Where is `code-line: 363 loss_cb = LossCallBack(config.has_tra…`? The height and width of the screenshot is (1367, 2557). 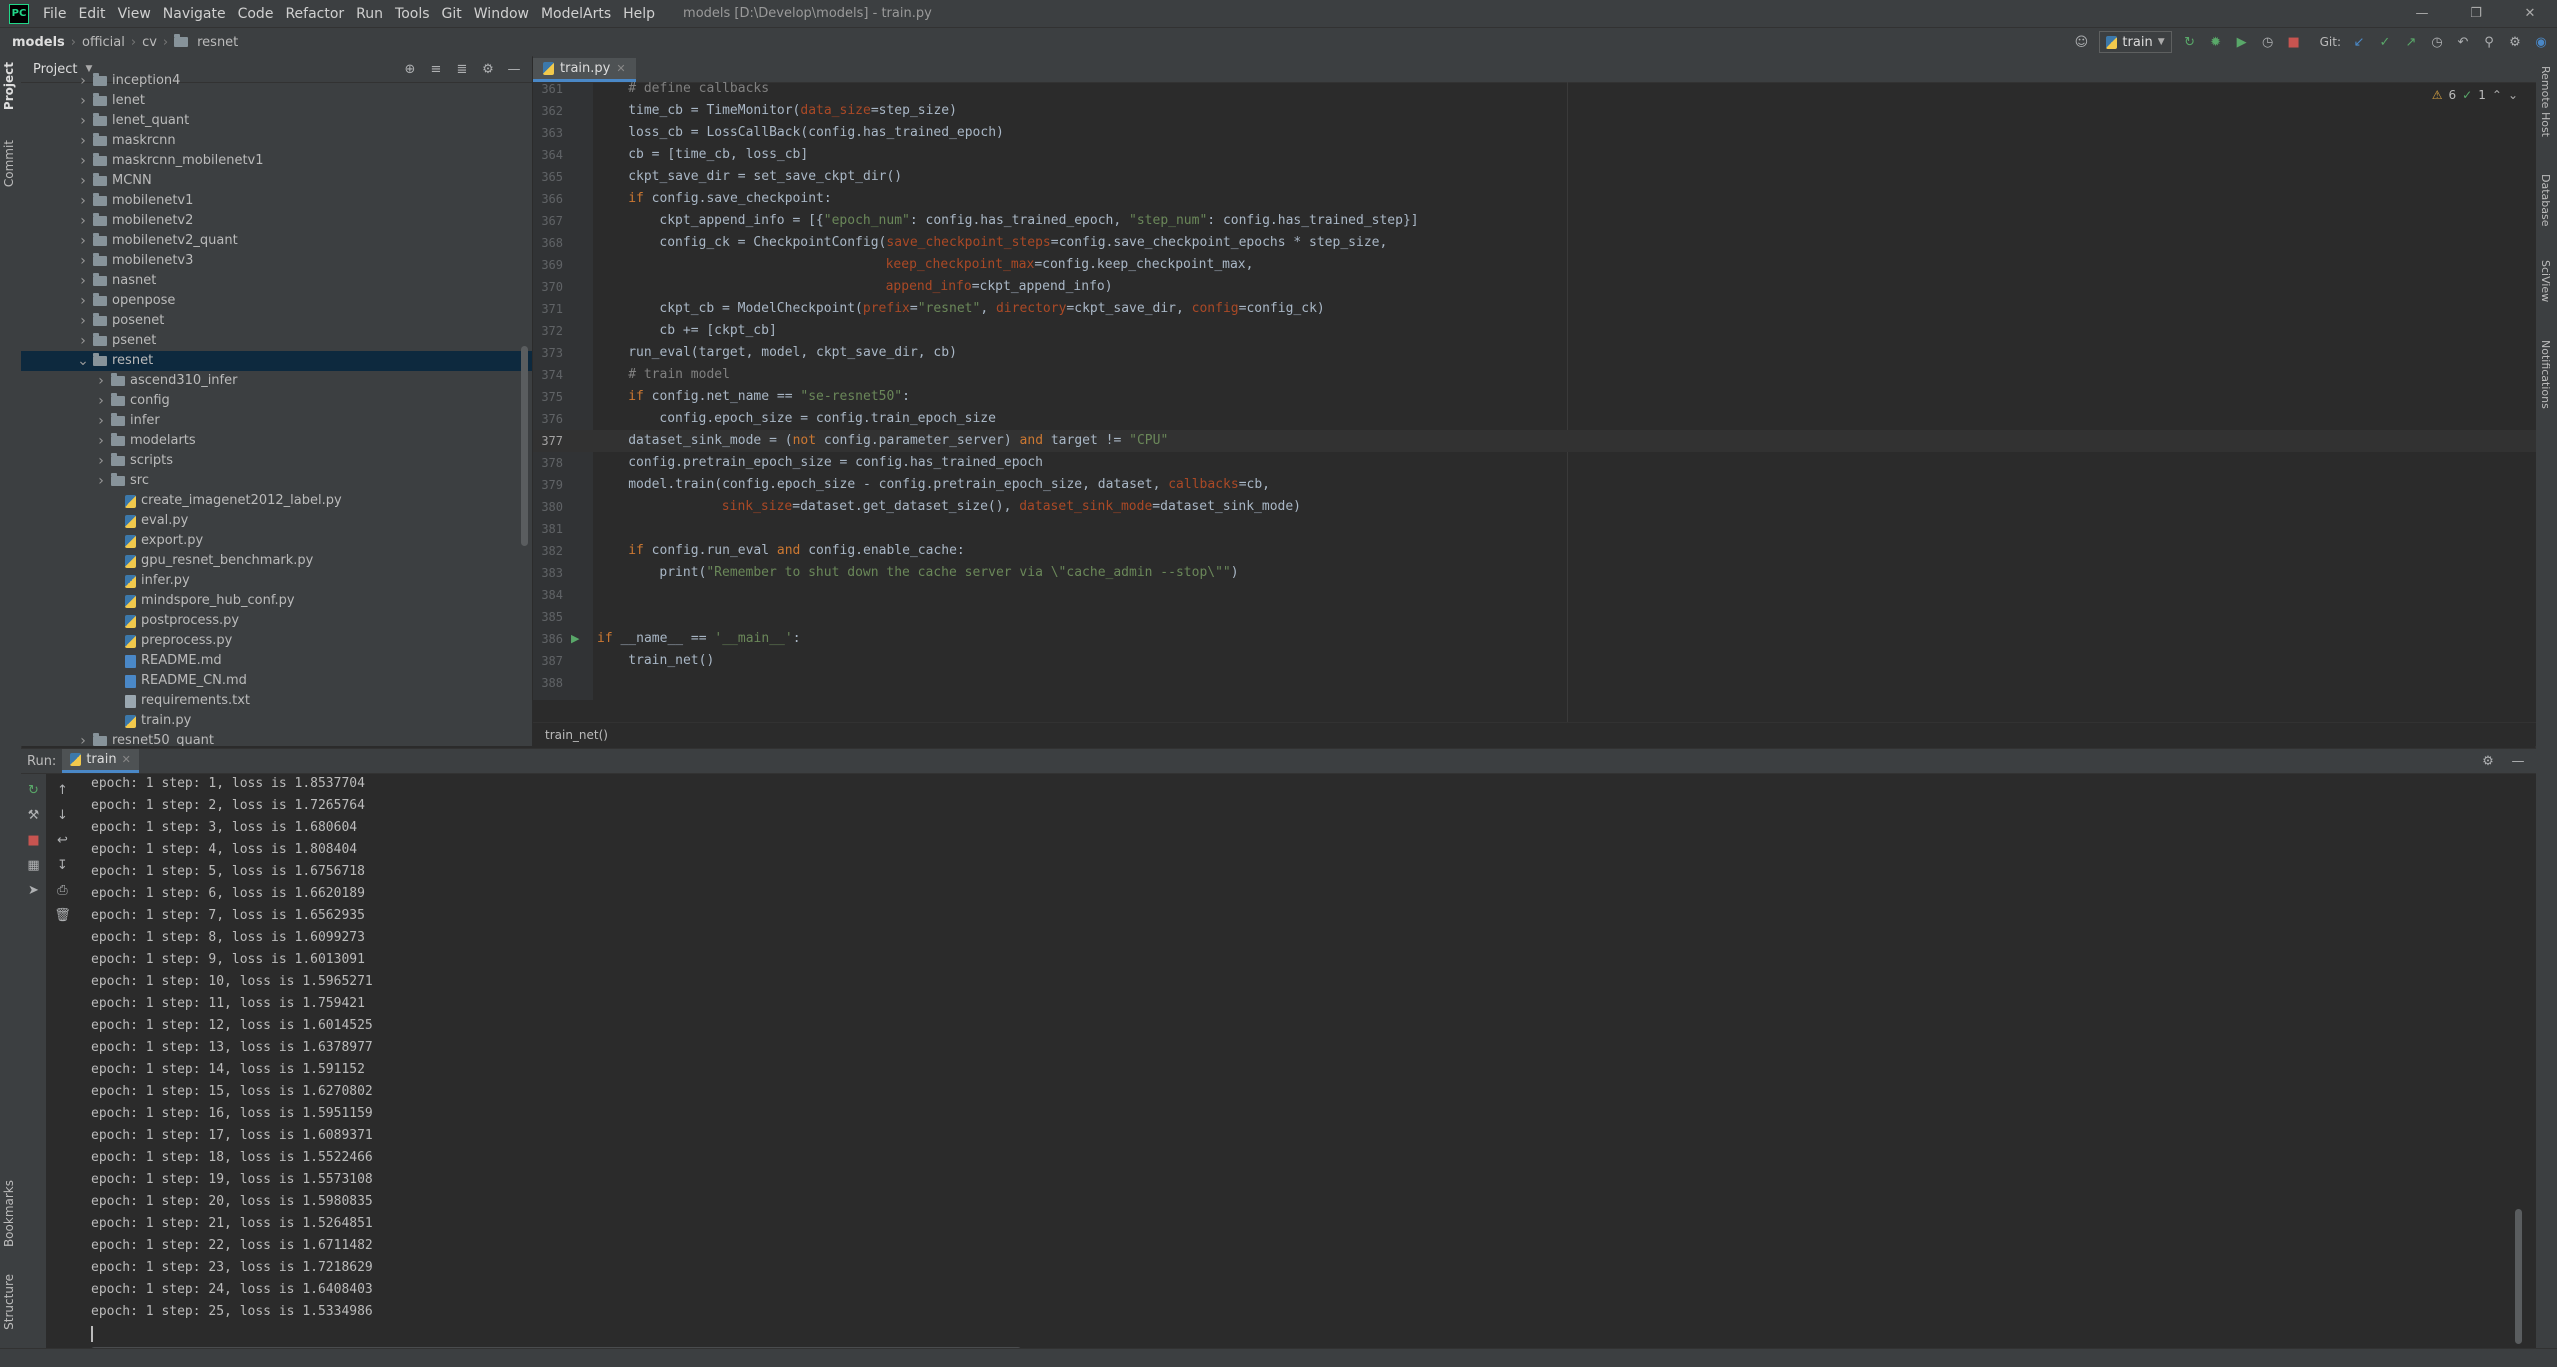 code-line: 363 loss_cb = LossCallBack(config.has_tra… is located at coordinates (1534, 133).